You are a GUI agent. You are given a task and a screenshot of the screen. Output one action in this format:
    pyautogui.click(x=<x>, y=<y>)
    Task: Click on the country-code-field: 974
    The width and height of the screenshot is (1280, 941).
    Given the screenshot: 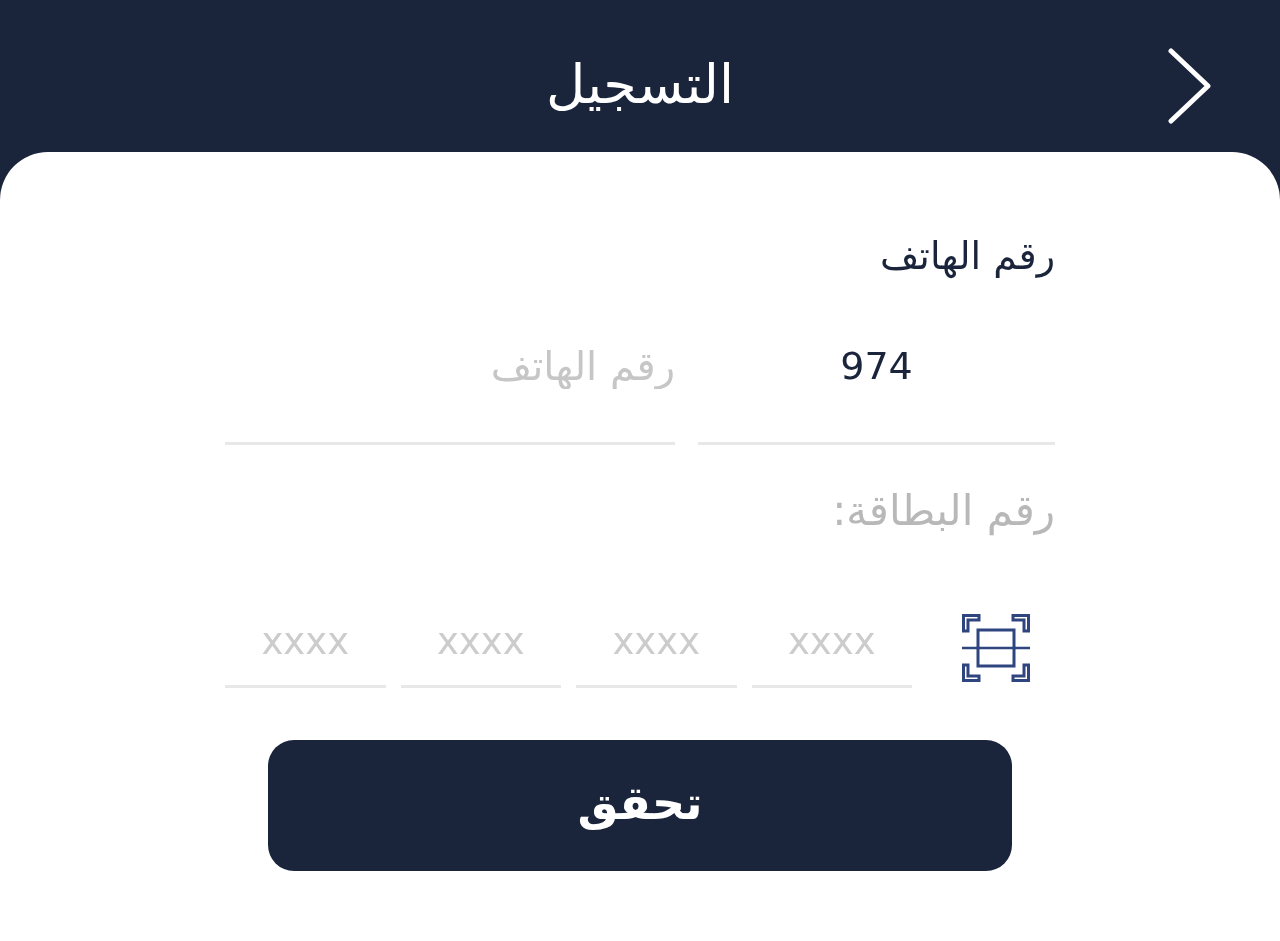 What is the action you would take?
    pyautogui.click(x=876, y=389)
    